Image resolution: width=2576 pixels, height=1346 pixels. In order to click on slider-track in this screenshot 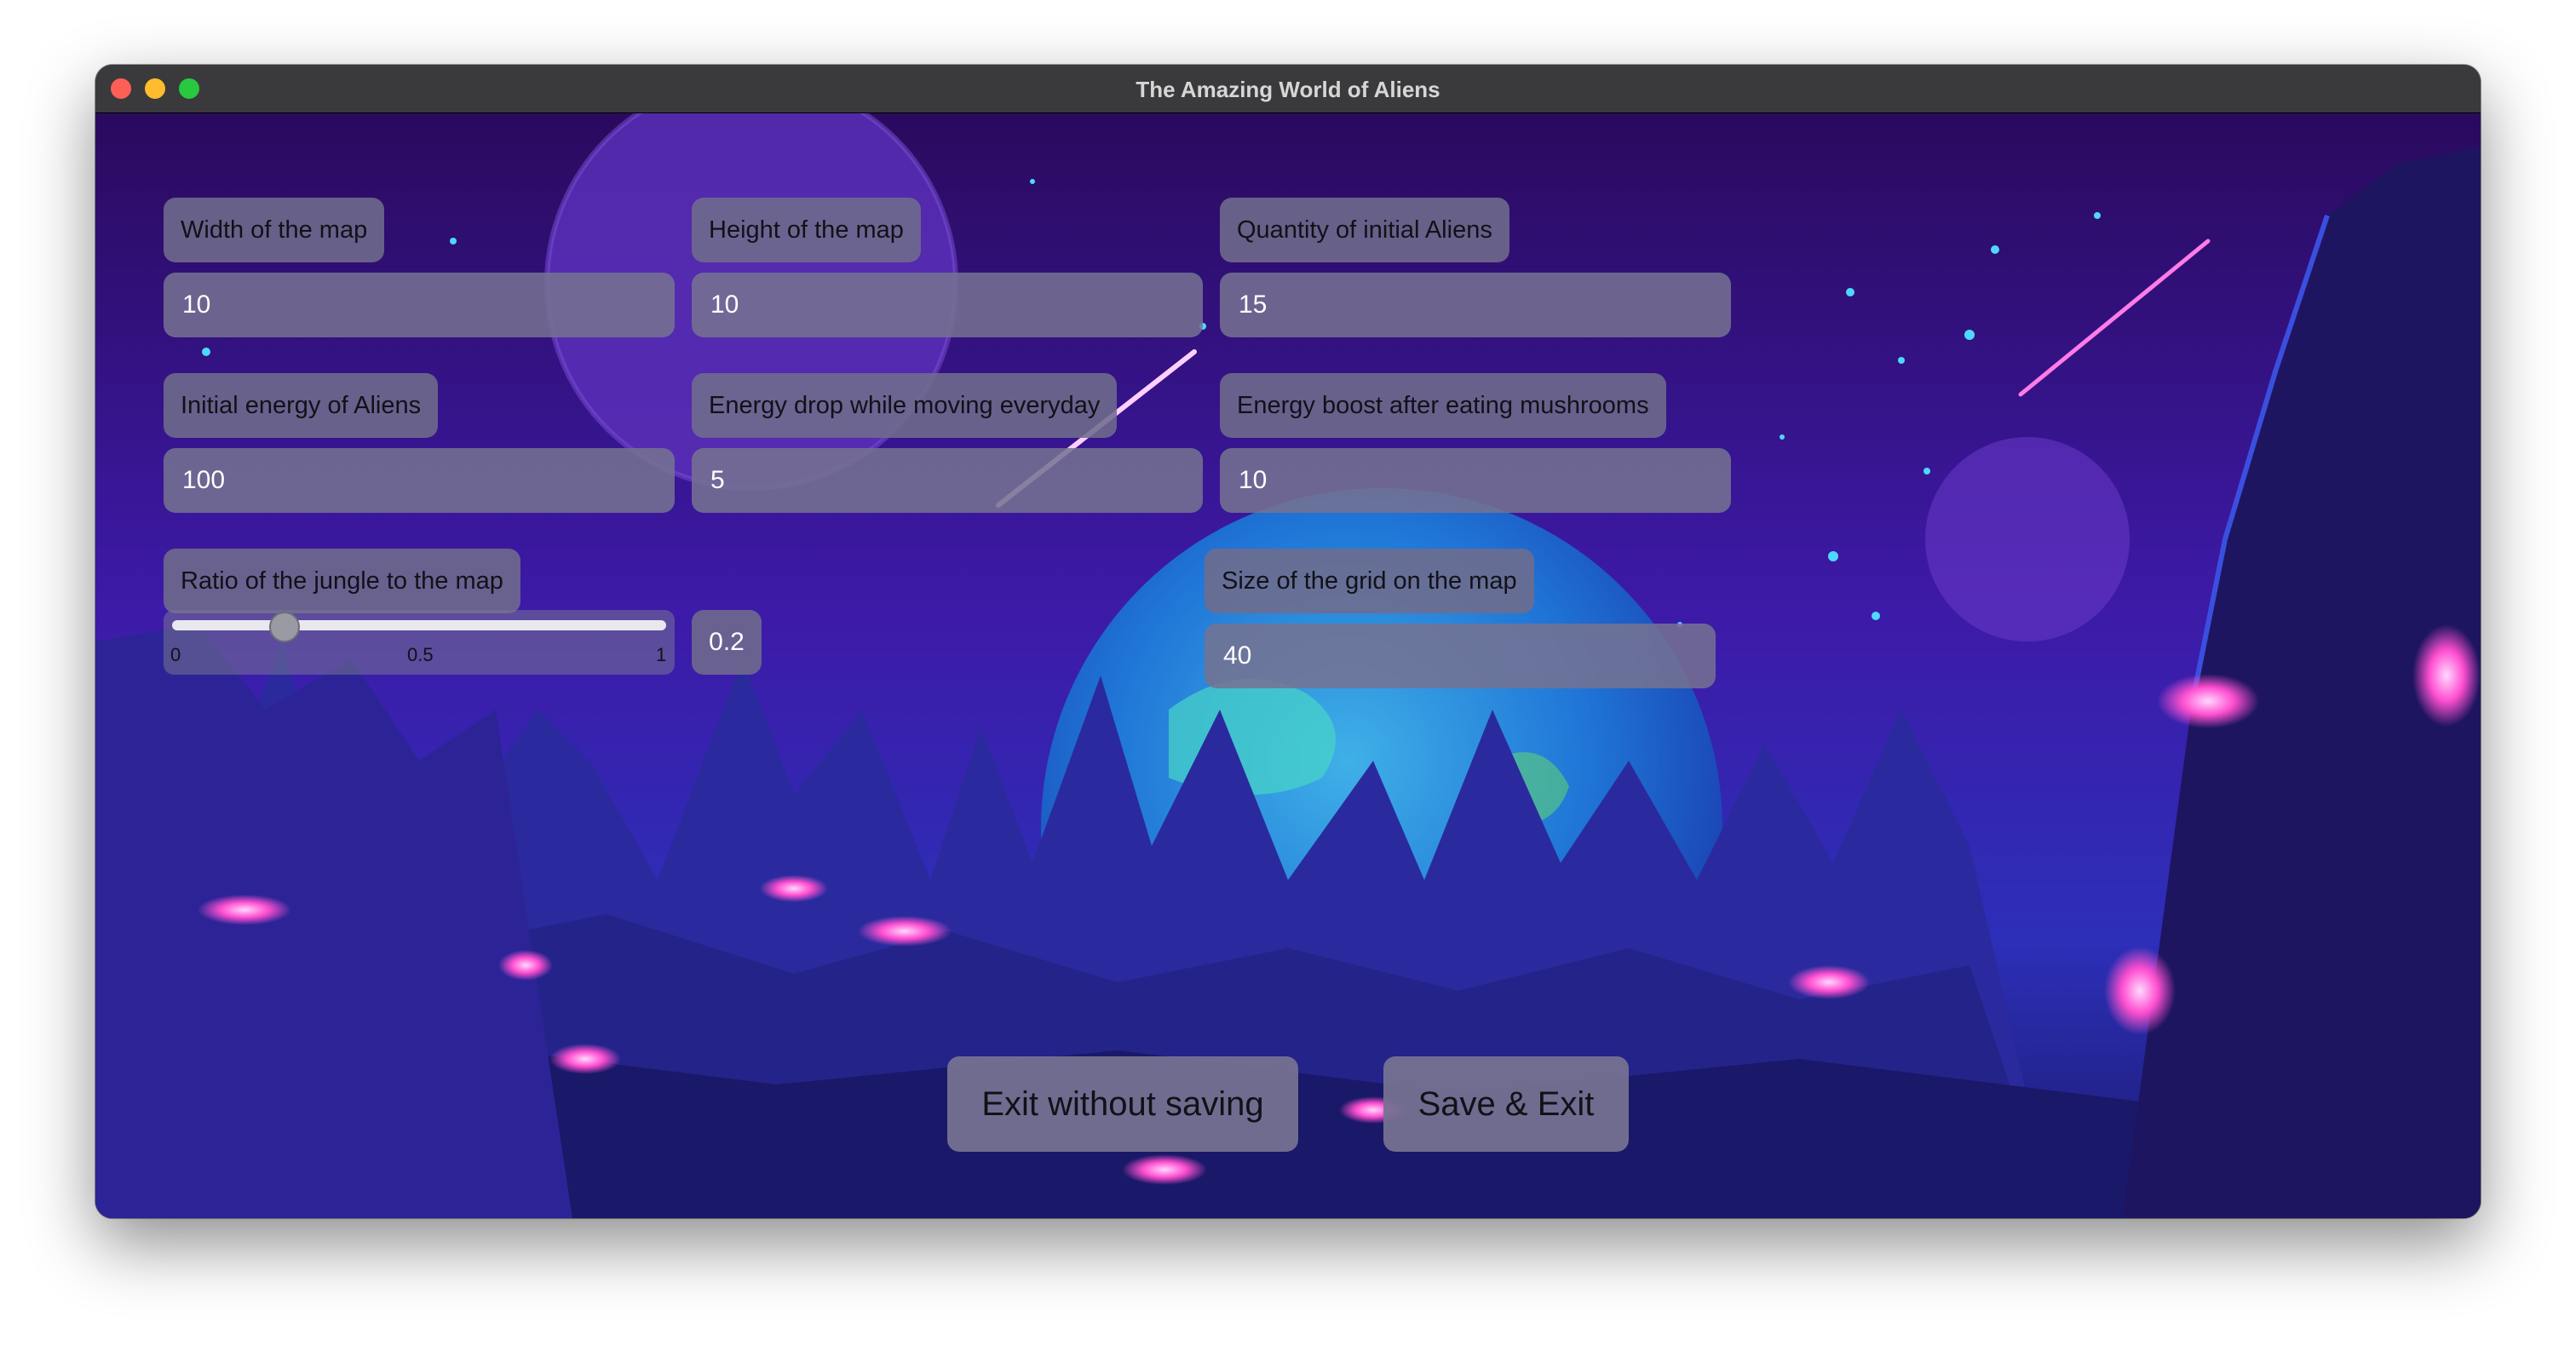, I will do `click(419, 625)`.